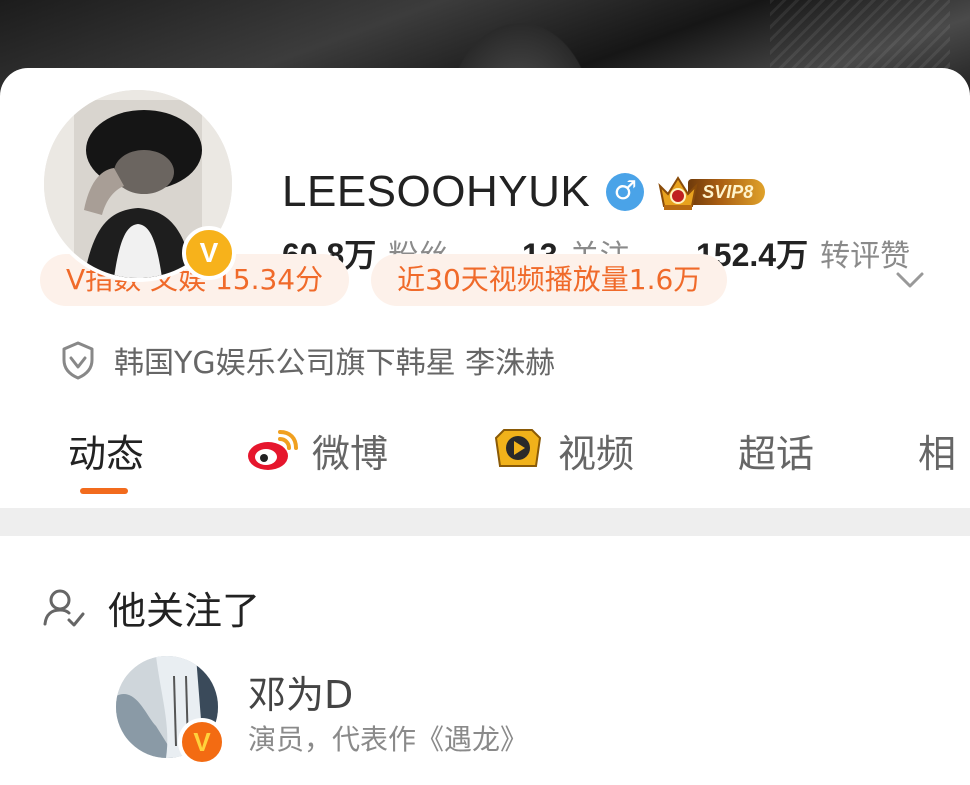  What do you see at coordinates (711, 192) in the screenshot?
I see `svip-badge: SVIP8` at bounding box center [711, 192].